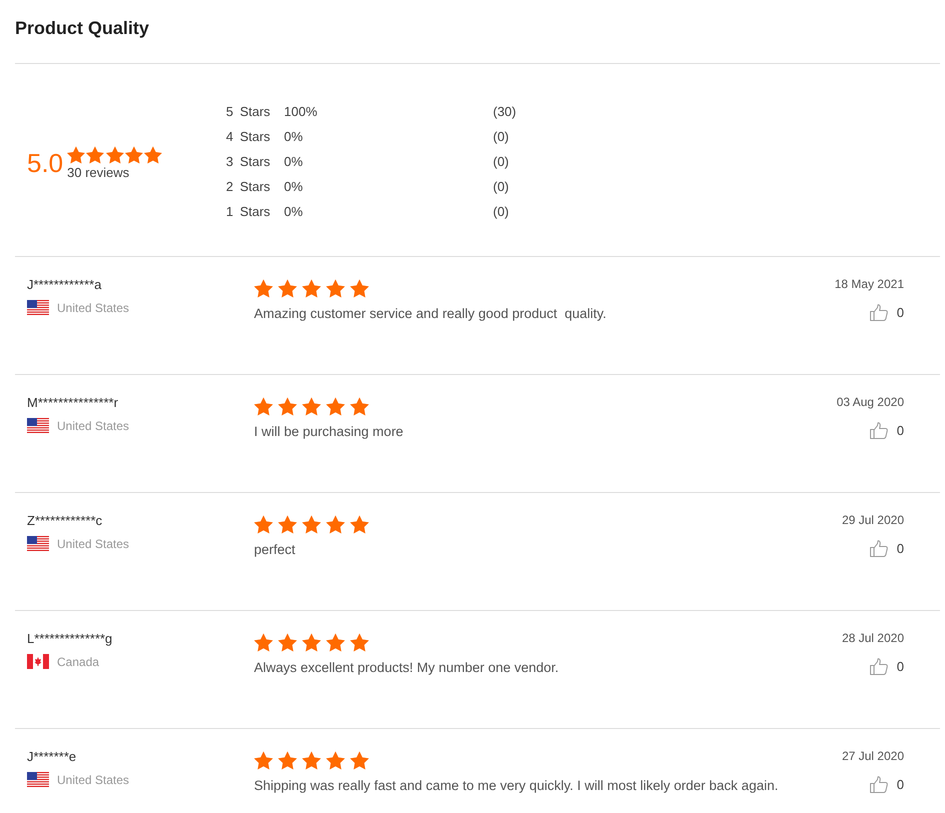 The image size is (945, 813). I want to click on review-text: Always excellent products! My number one vendor., so click(406, 668).